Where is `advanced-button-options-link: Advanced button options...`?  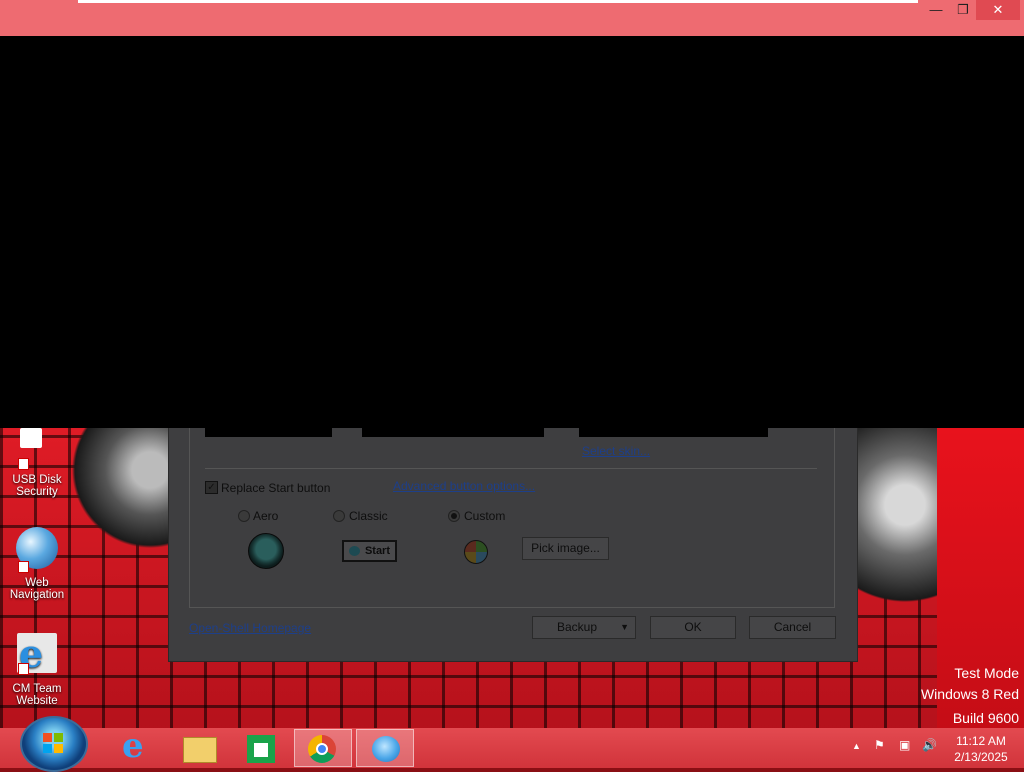 advanced-button-options-link: Advanced button options... is located at coordinates (464, 486).